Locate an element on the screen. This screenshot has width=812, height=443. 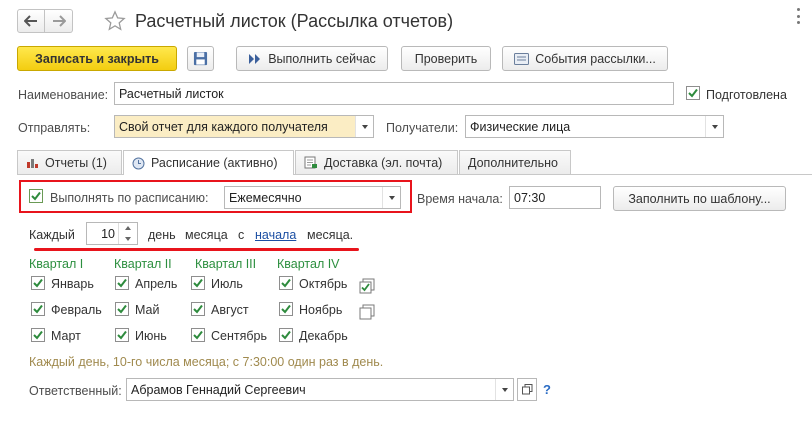
clock-icon is located at coordinates (138, 163).